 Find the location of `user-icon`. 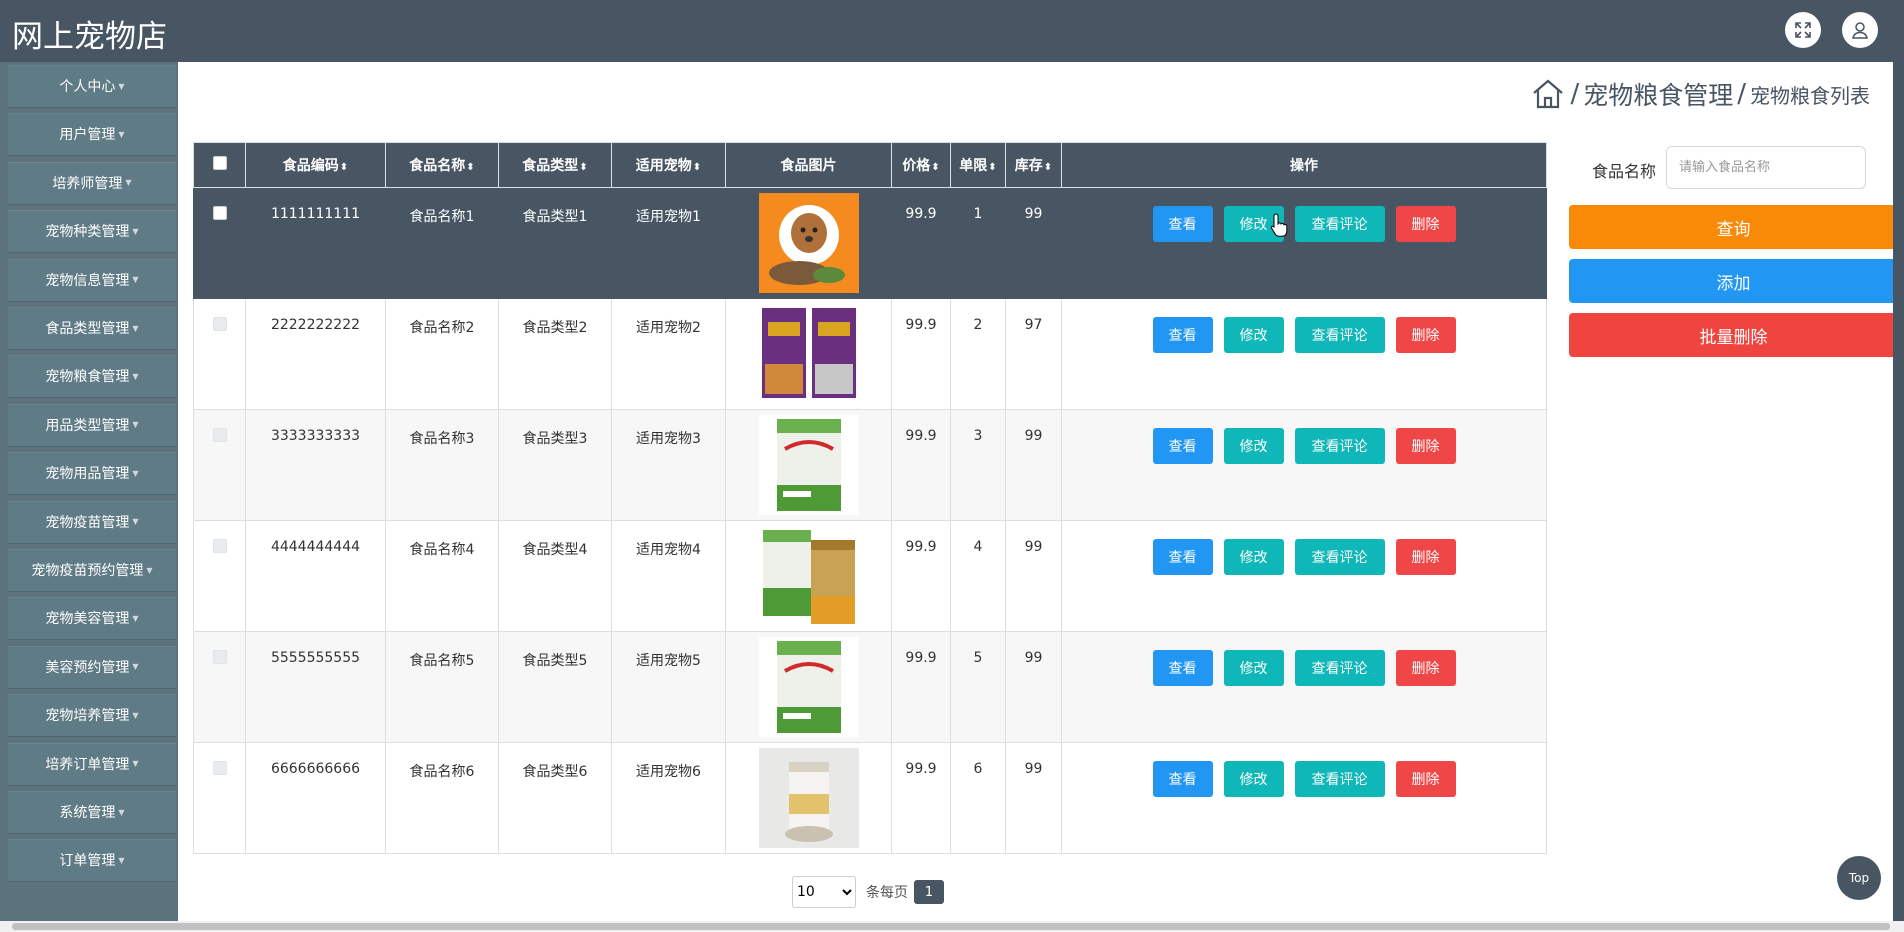

user-icon is located at coordinates (1860, 30).